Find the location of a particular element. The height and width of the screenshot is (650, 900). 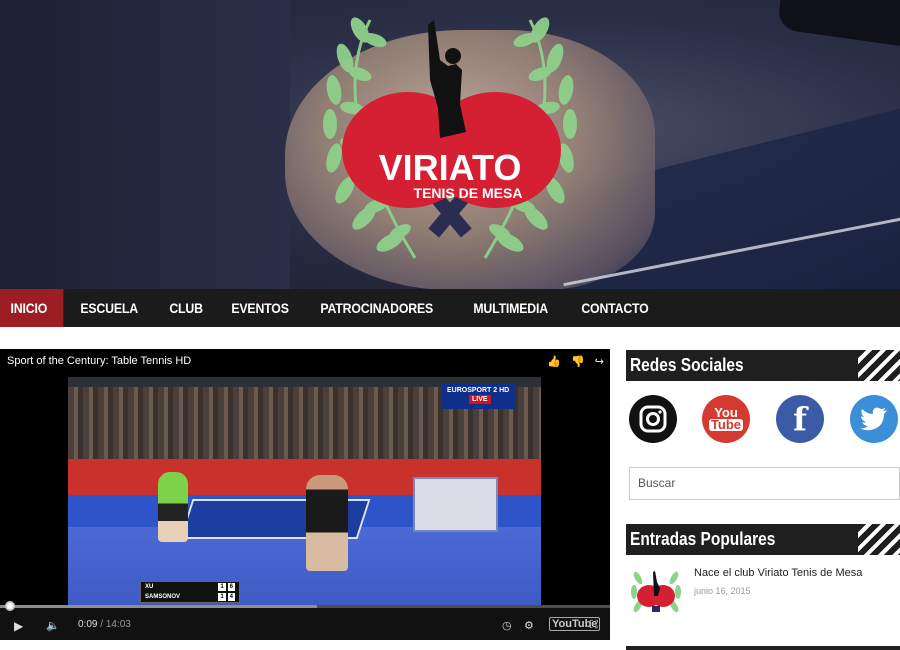

post-thumbnail is located at coordinates (656, 595).